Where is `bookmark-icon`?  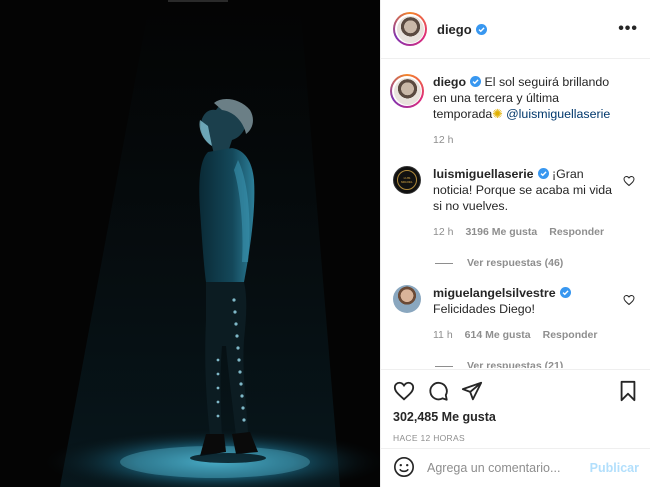
bookmark-icon is located at coordinates (628, 391).